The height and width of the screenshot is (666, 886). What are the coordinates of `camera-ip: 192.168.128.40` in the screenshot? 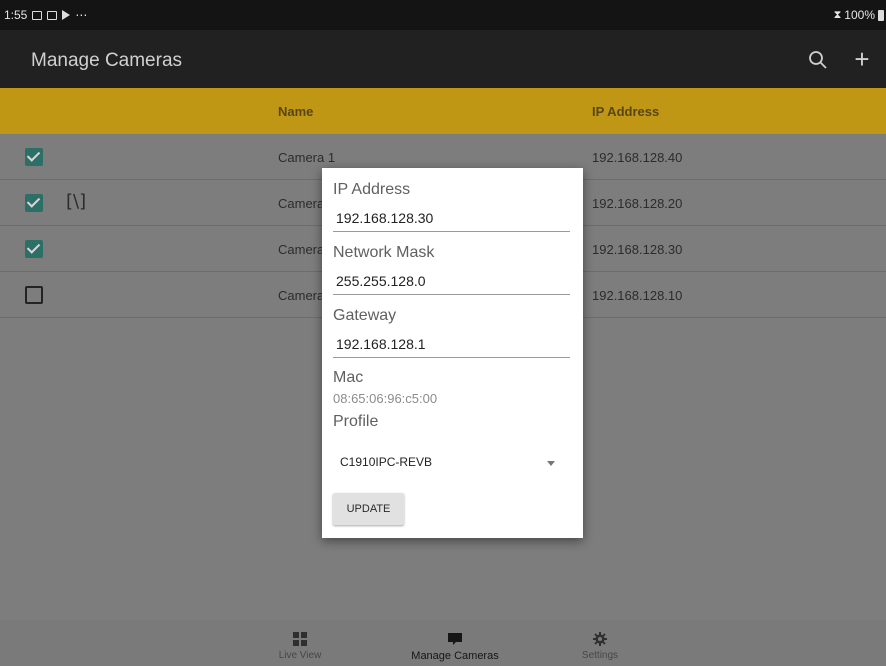 It's located at (637, 157).